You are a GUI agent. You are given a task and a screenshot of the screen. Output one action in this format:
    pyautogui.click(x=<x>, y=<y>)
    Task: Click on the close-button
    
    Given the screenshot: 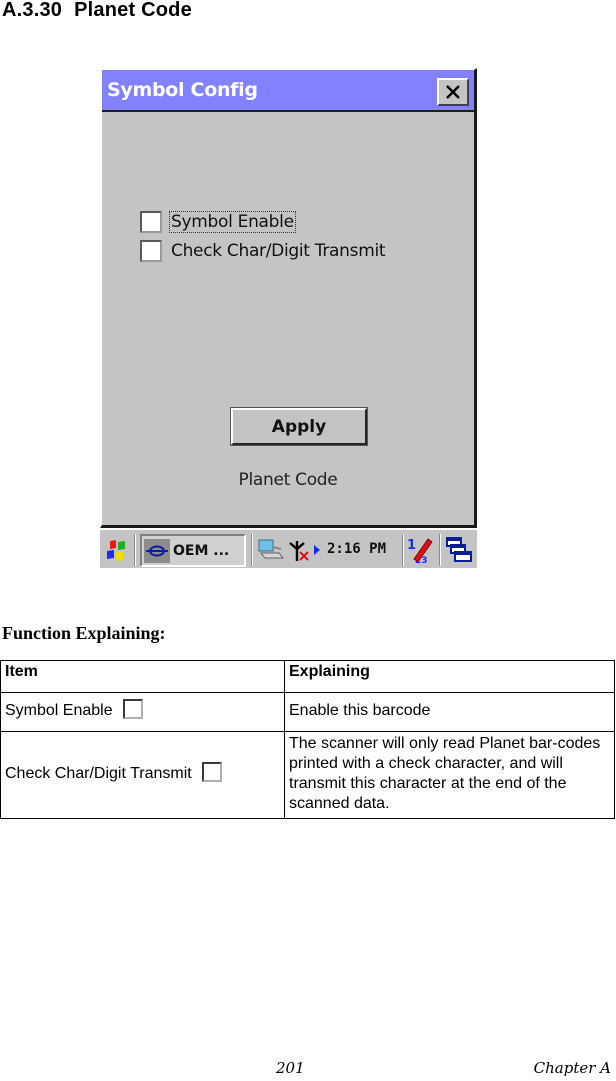 What is the action you would take?
    pyautogui.click(x=453, y=92)
    